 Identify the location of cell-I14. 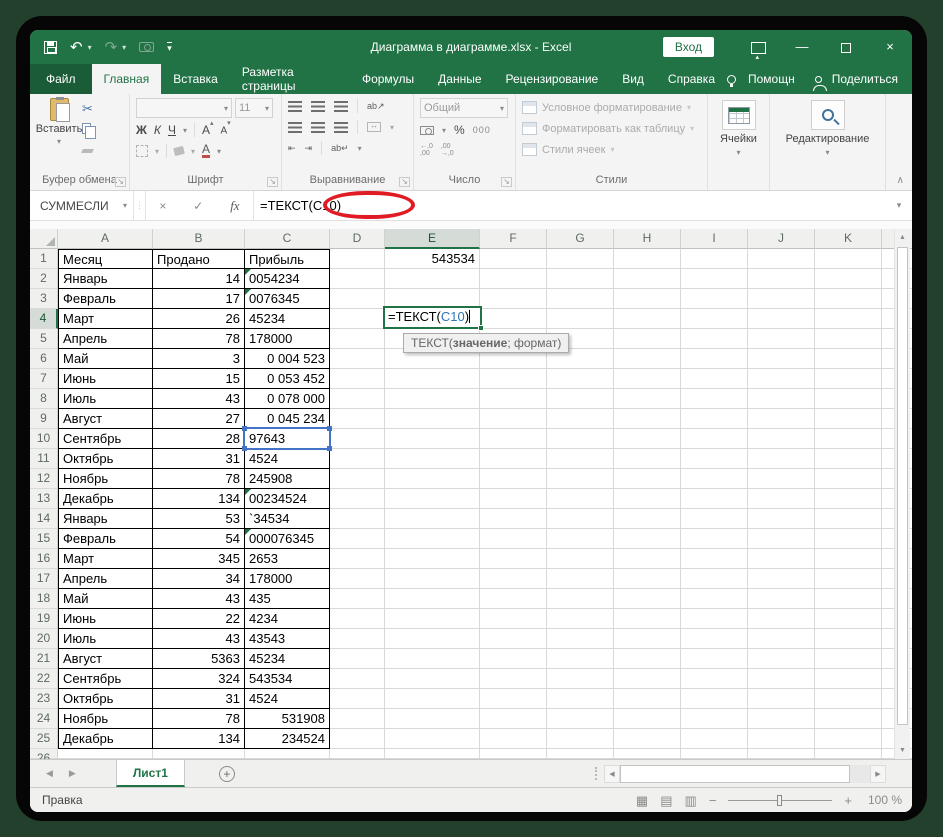
(714, 519).